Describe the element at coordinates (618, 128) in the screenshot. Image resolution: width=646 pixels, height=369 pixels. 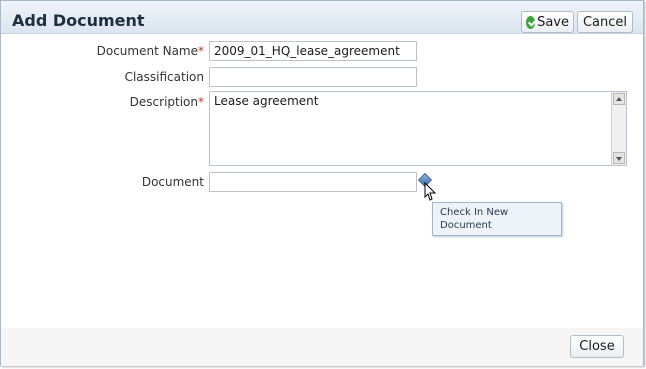
I see `description-scrollbar` at that location.